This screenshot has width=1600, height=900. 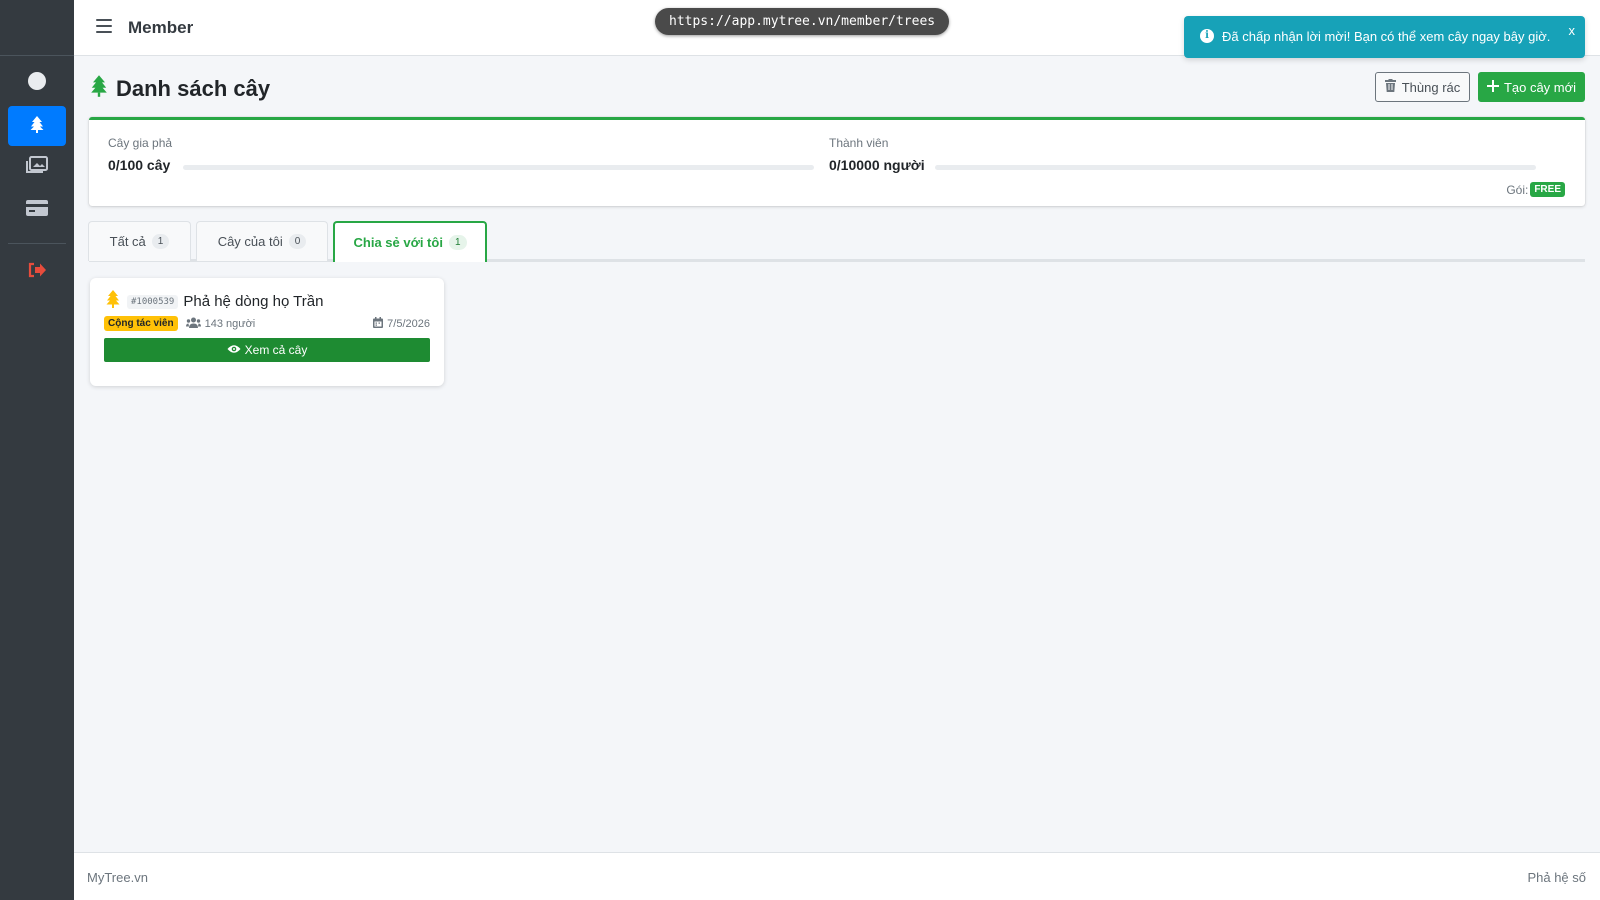 I want to click on footer: MyTree.vn Phả hệ số, so click(x=837, y=876).